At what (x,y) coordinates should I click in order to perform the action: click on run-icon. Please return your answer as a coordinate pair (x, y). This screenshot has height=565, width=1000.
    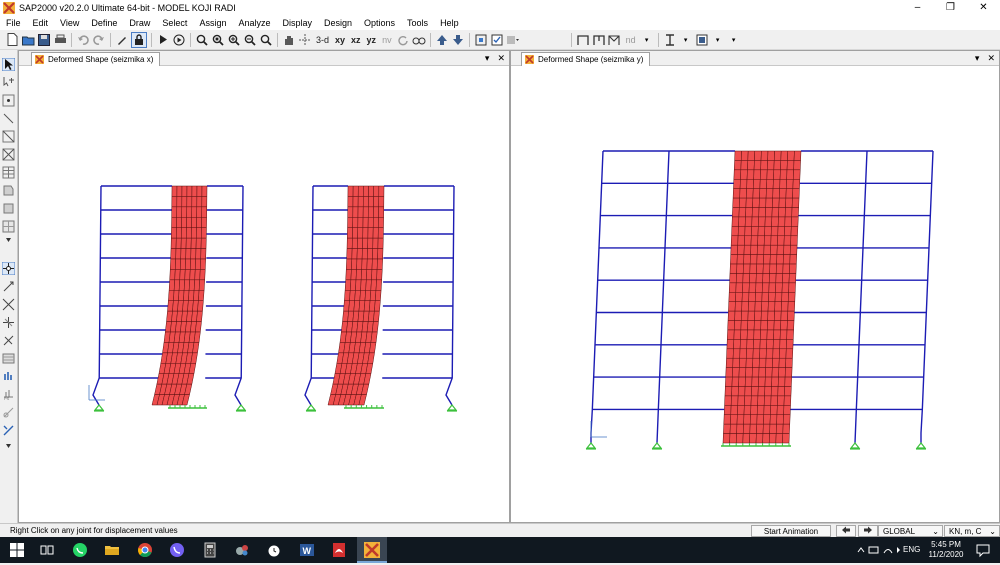
    Looking at the image, I should click on (163, 40).